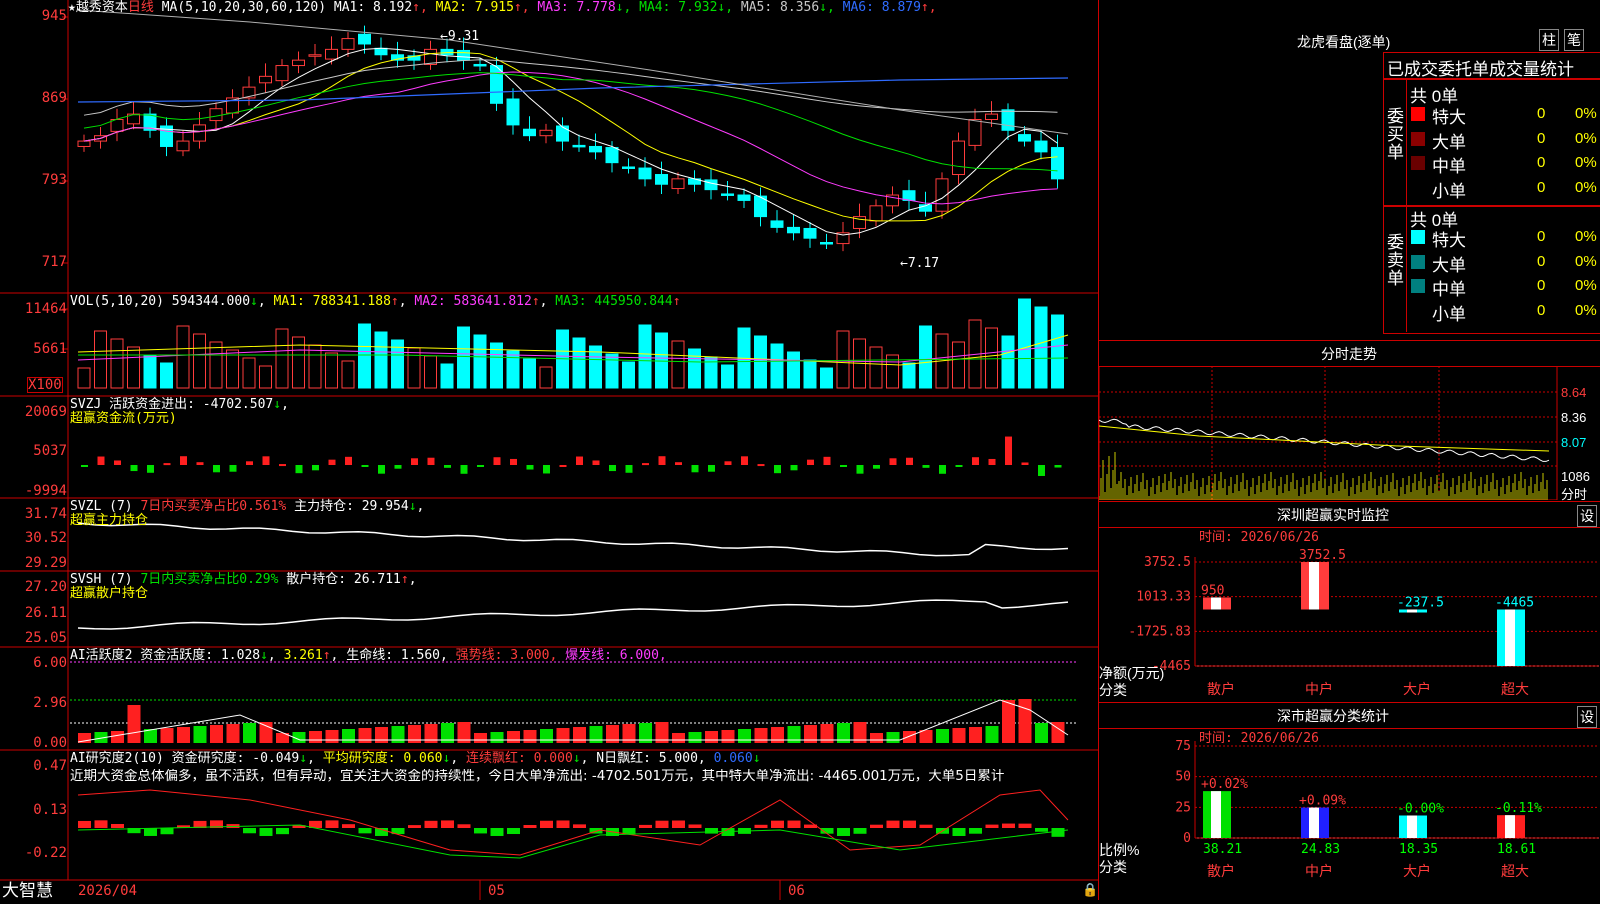 The image size is (1600, 904). What do you see at coordinates (1574, 40) in the screenshot?
I see `tick-view-button: 笔` at bounding box center [1574, 40].